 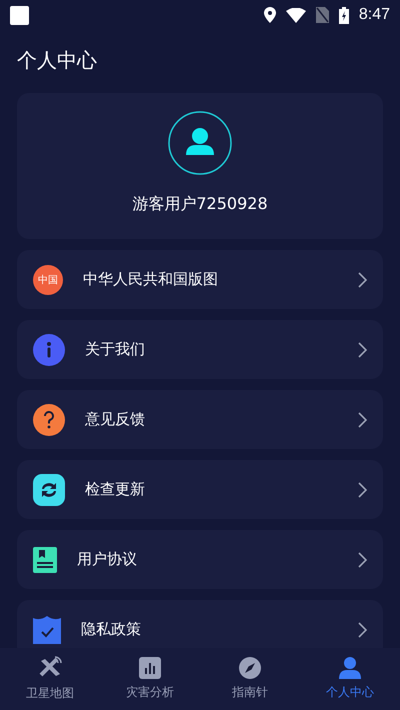 I want to click on page-title: 个人中心, so click(x=57, y=60).